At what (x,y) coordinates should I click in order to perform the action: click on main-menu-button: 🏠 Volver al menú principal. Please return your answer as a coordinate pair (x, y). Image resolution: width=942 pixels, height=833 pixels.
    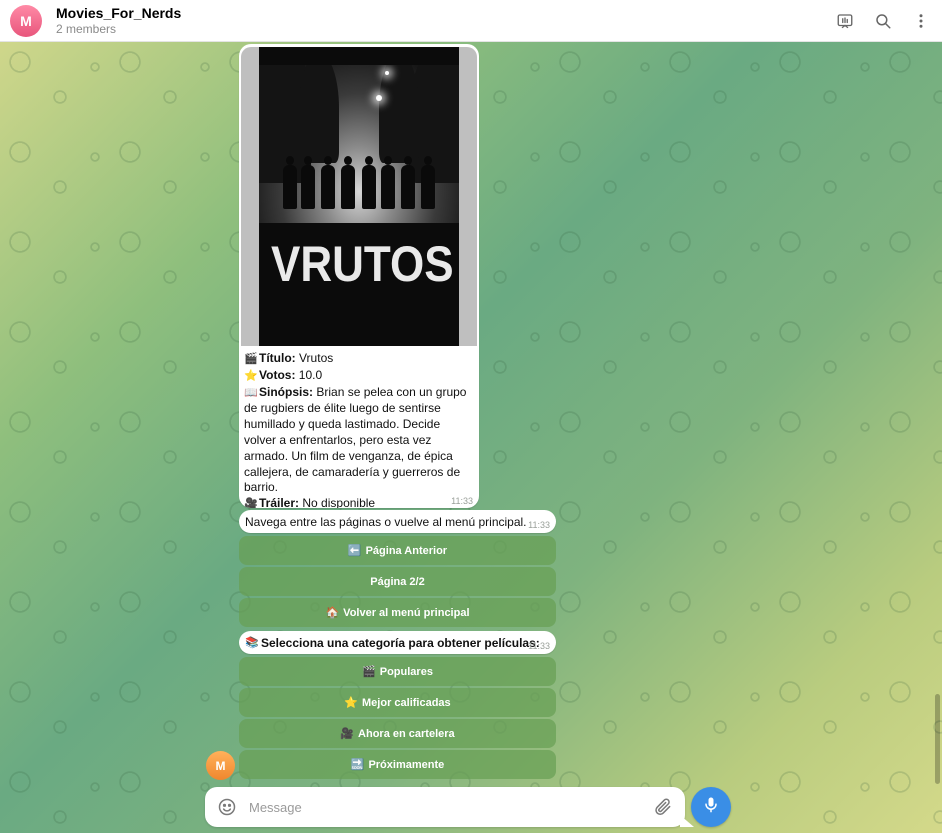
    Looking at the image, I should click on (397, 612).